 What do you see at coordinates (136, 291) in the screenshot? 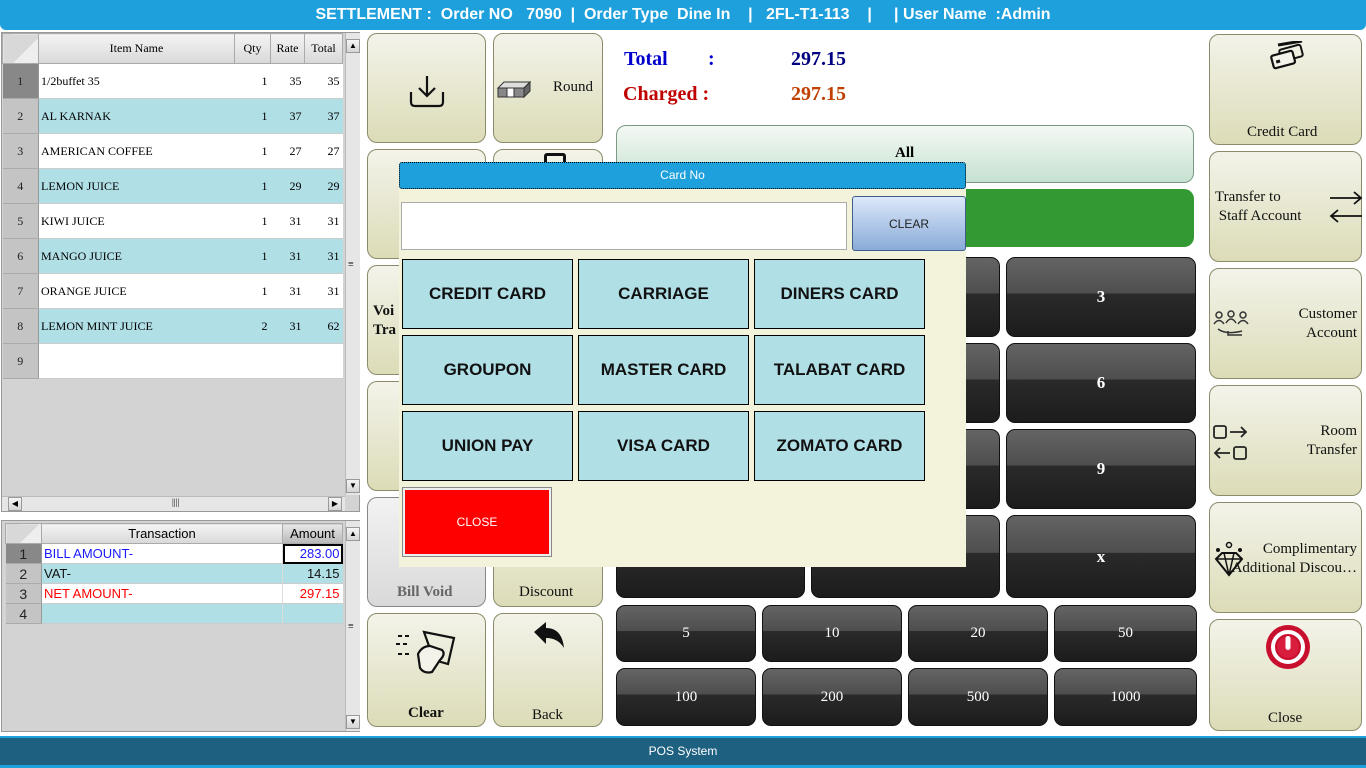
I see `item-name-cell: ORANGE JUICE` at bounding box center [136, 291].